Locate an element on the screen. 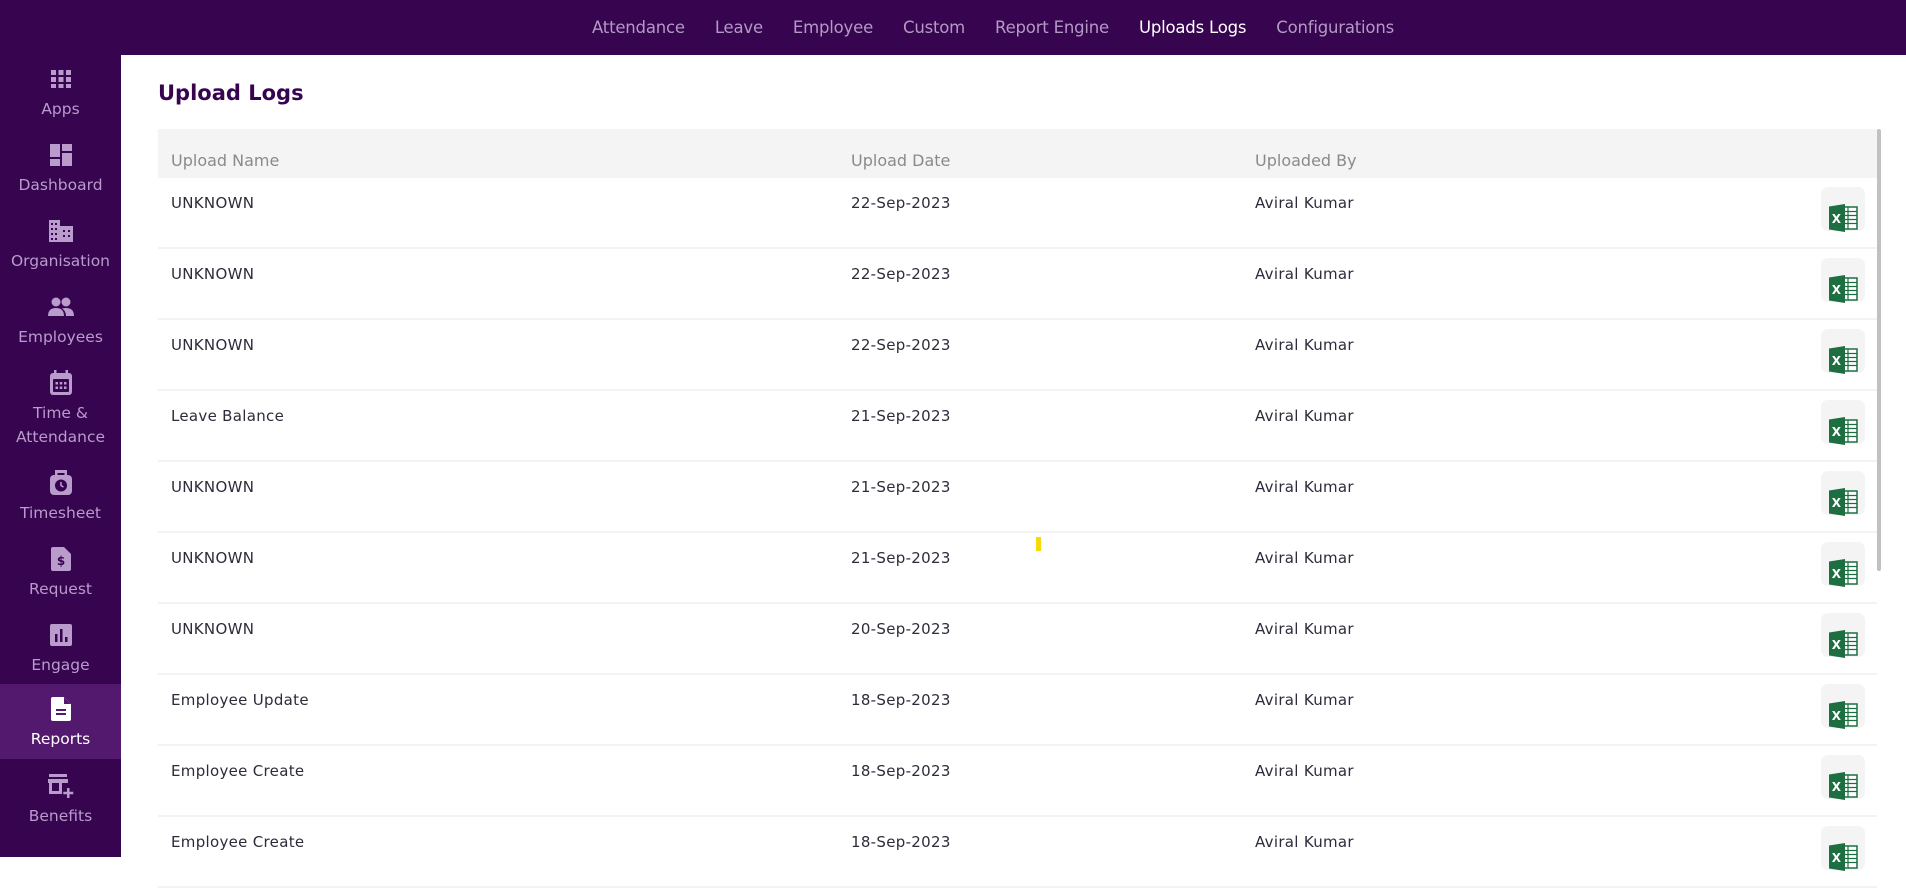  column-header-uploaded-by: Uploaded By is located at coordinates (1306, 160).